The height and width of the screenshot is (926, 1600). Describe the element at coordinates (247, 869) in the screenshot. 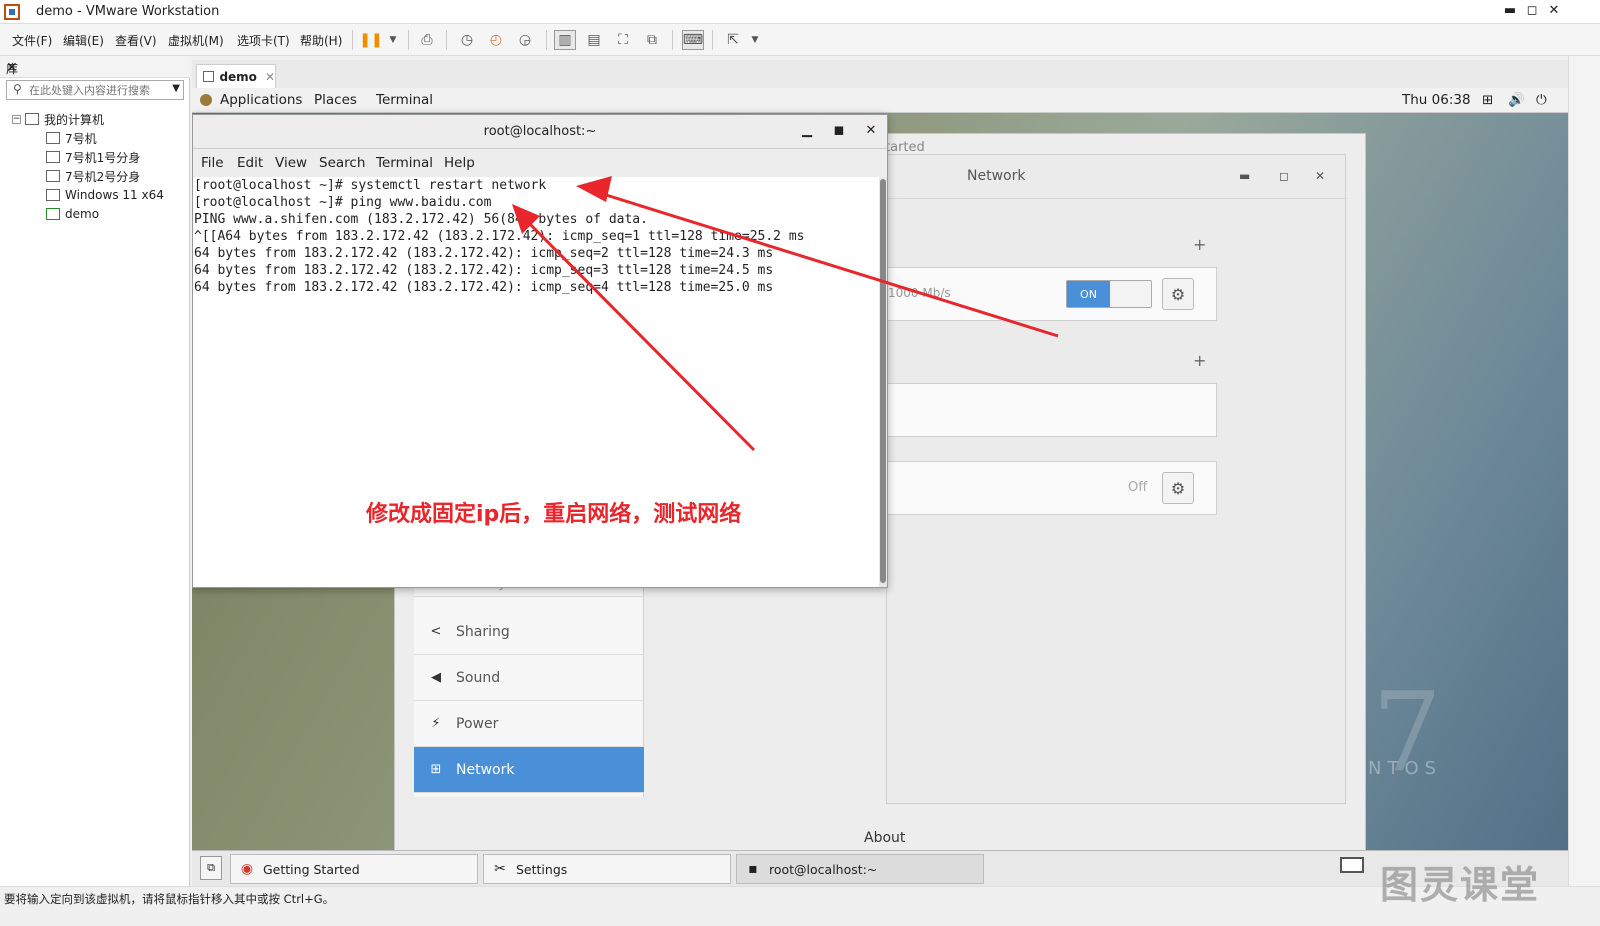

I see `help-icon: ◉` at that location.